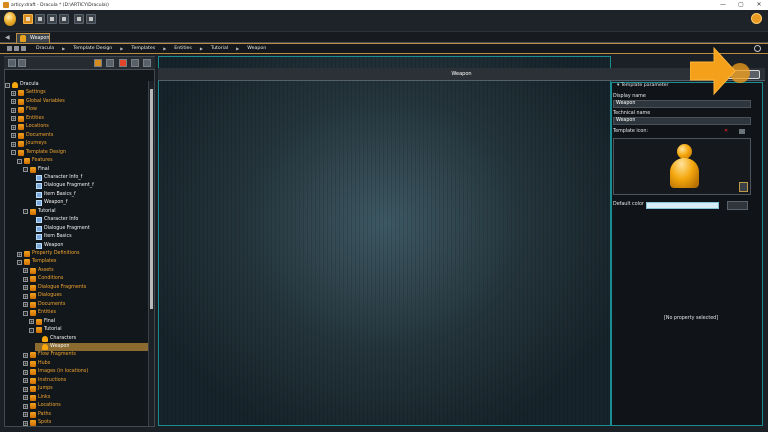 This screenshot has width=768, height=432. Describe the element at coordinates (756, 18) in the screenshot. I see `user-profile-icon` at that location.